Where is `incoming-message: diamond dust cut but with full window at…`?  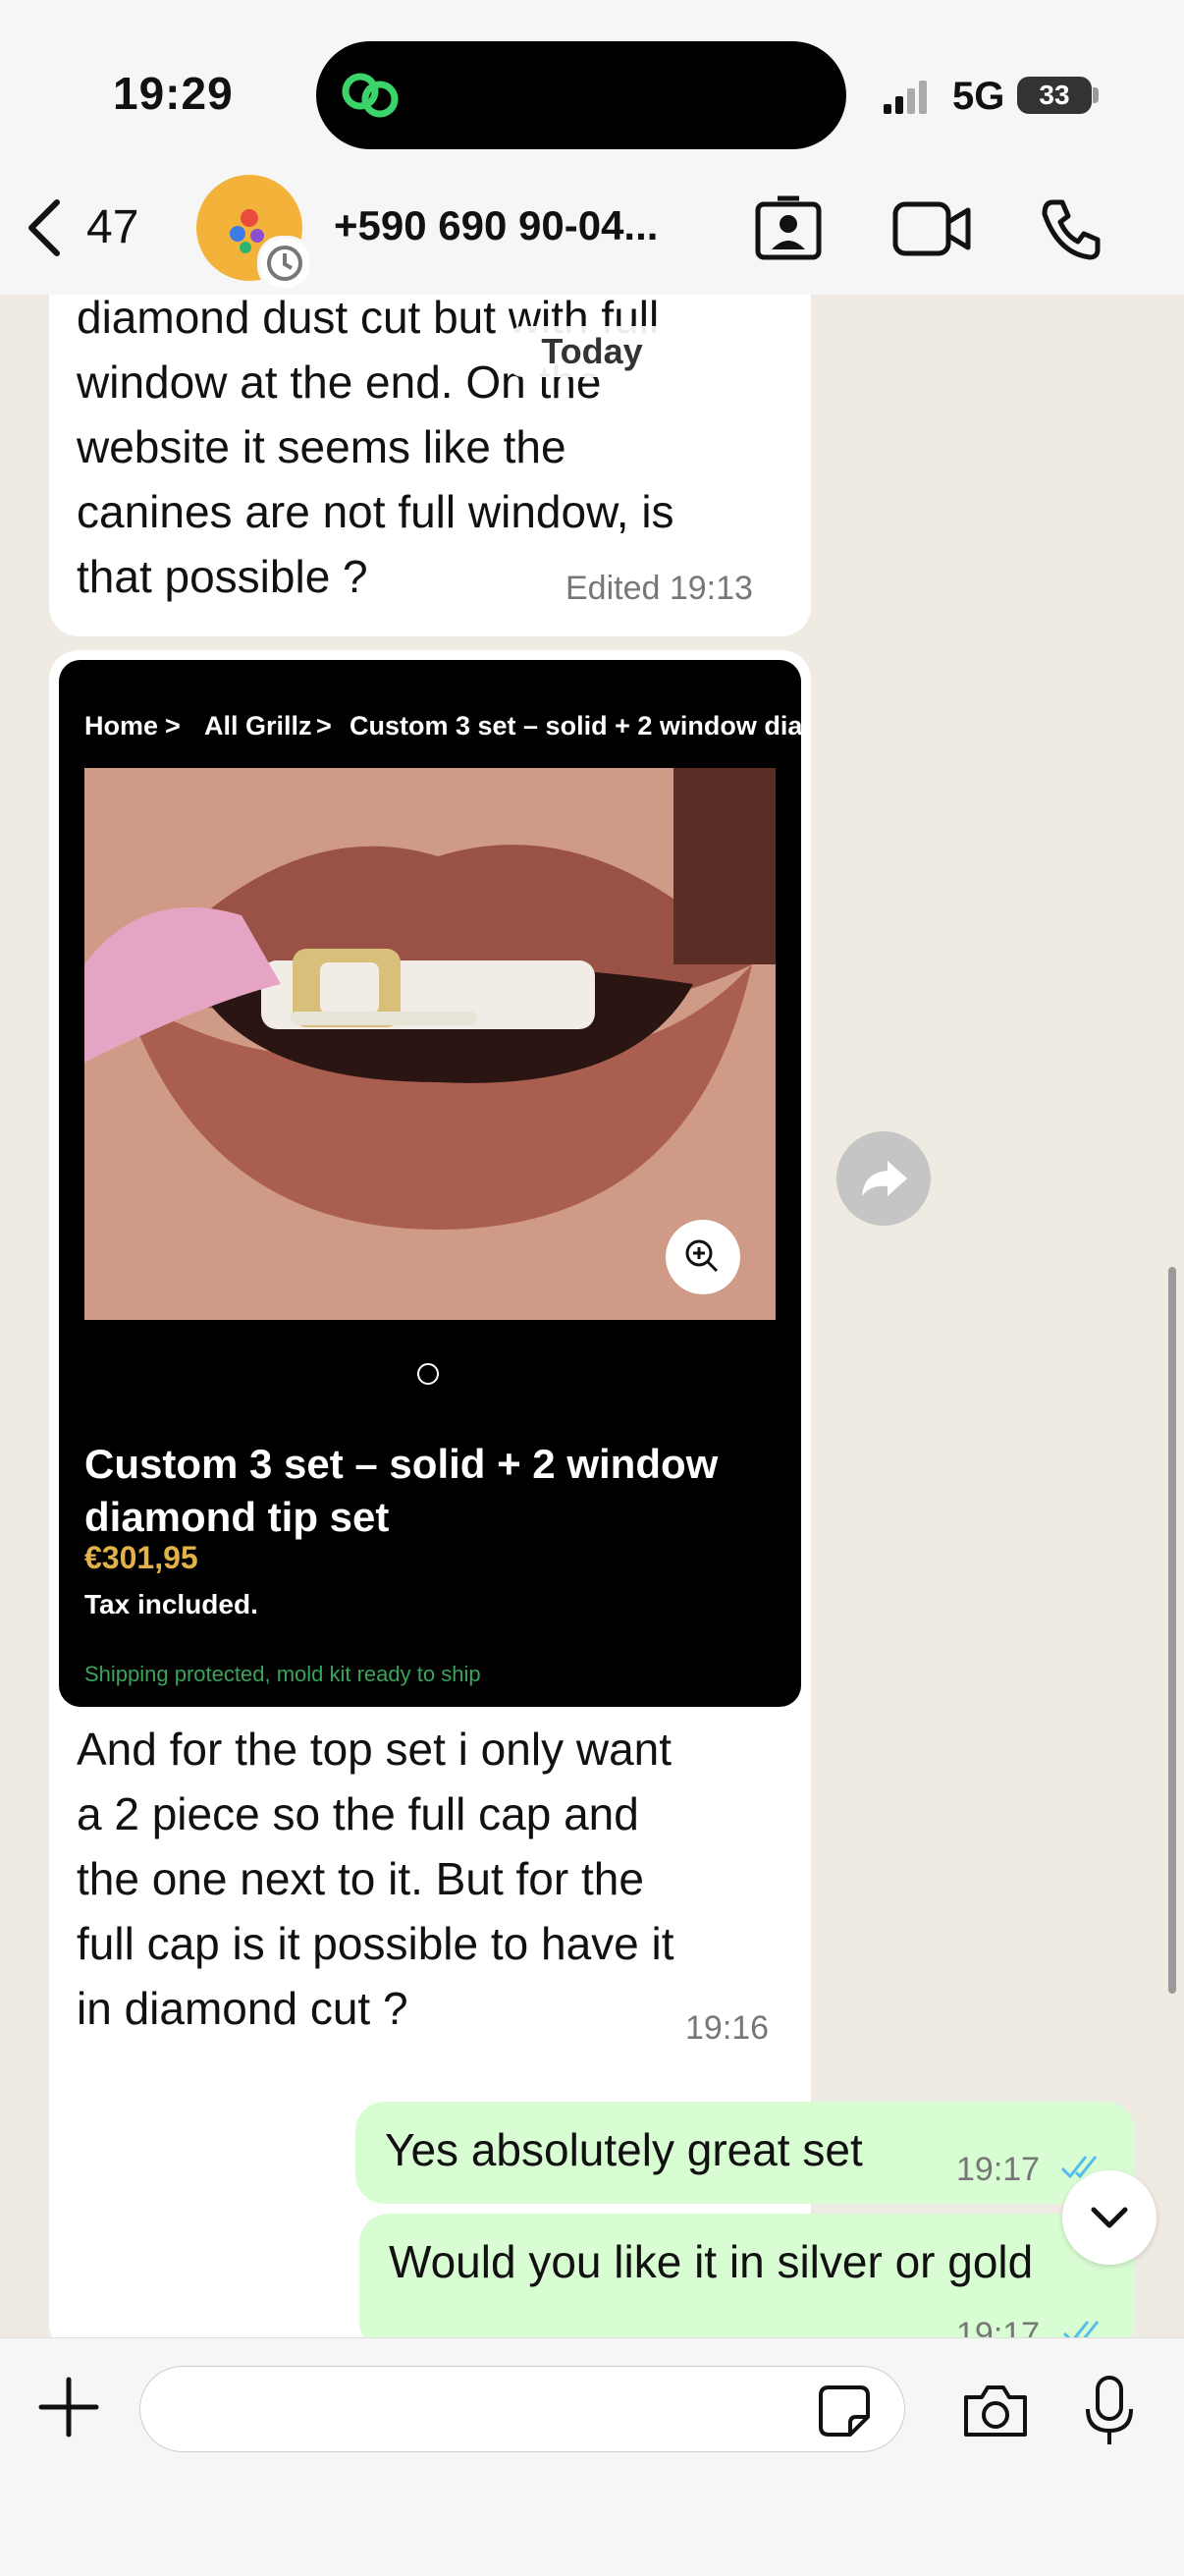 incoming-message: diamond dust cut but with full window at… is located at coordinates (430, 465).